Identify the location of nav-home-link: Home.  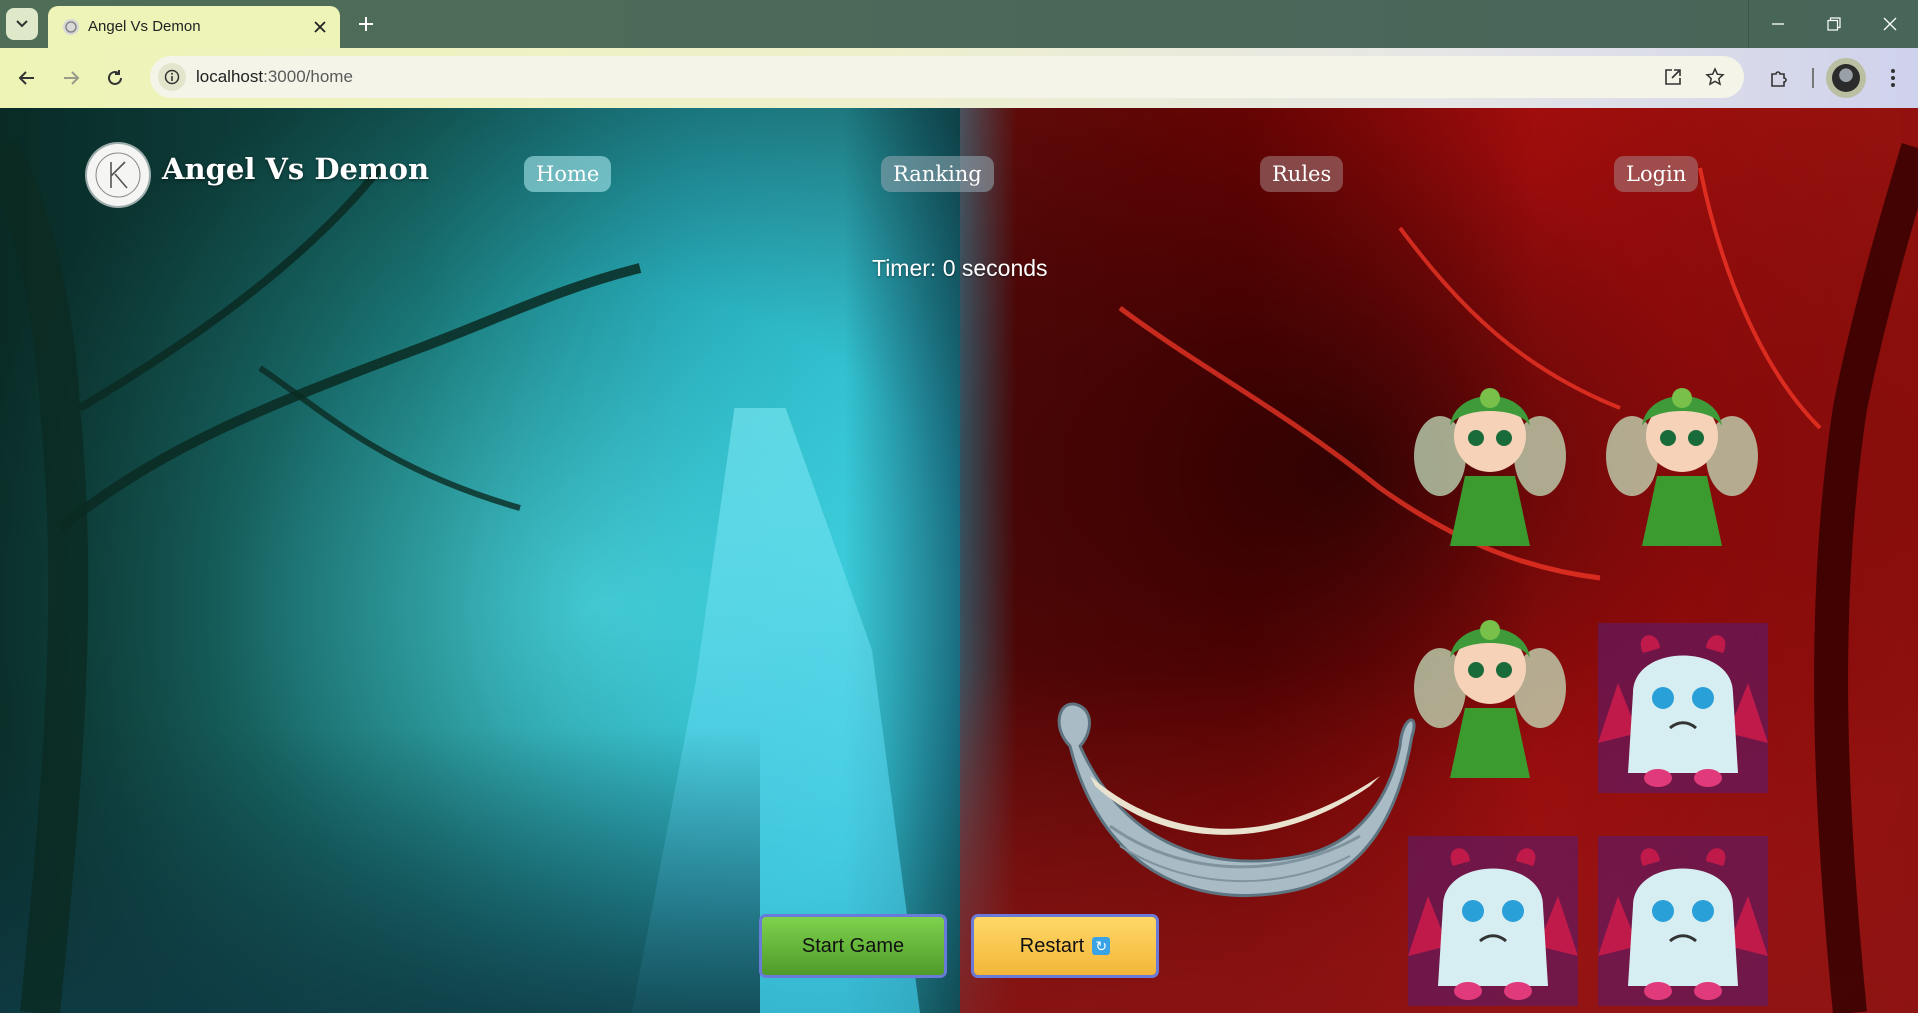
(568, 174).